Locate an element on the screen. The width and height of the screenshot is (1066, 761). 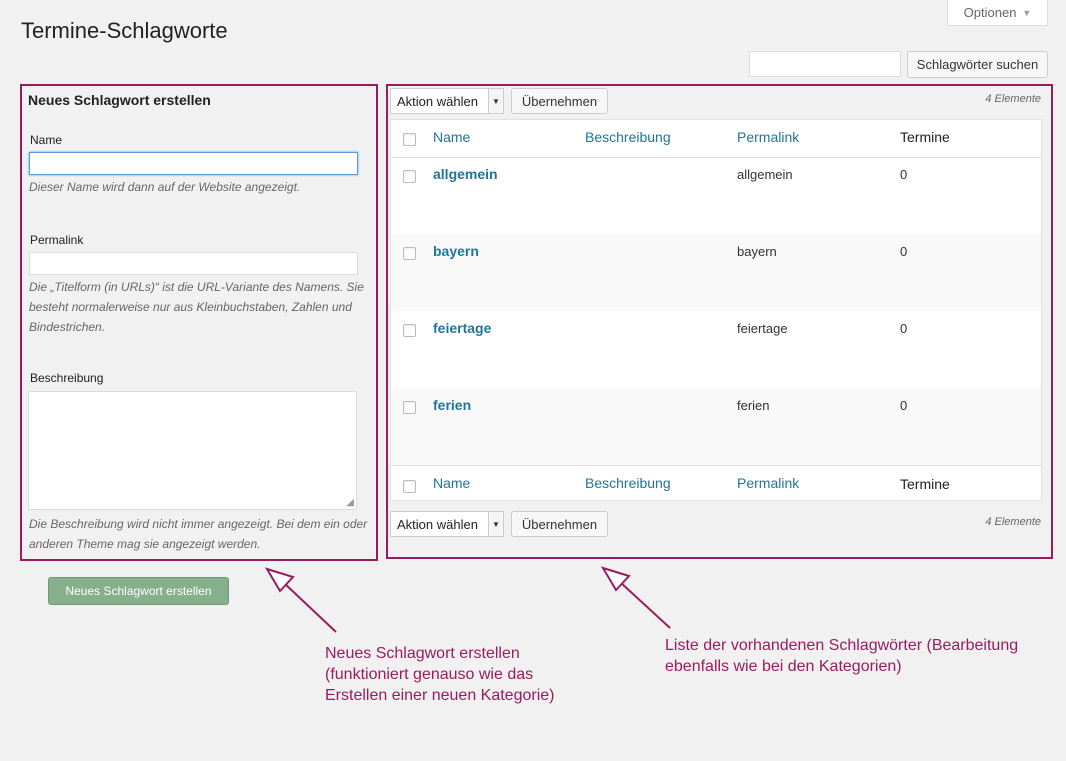
arrow-icon-right is located at coordinates (635, 597).